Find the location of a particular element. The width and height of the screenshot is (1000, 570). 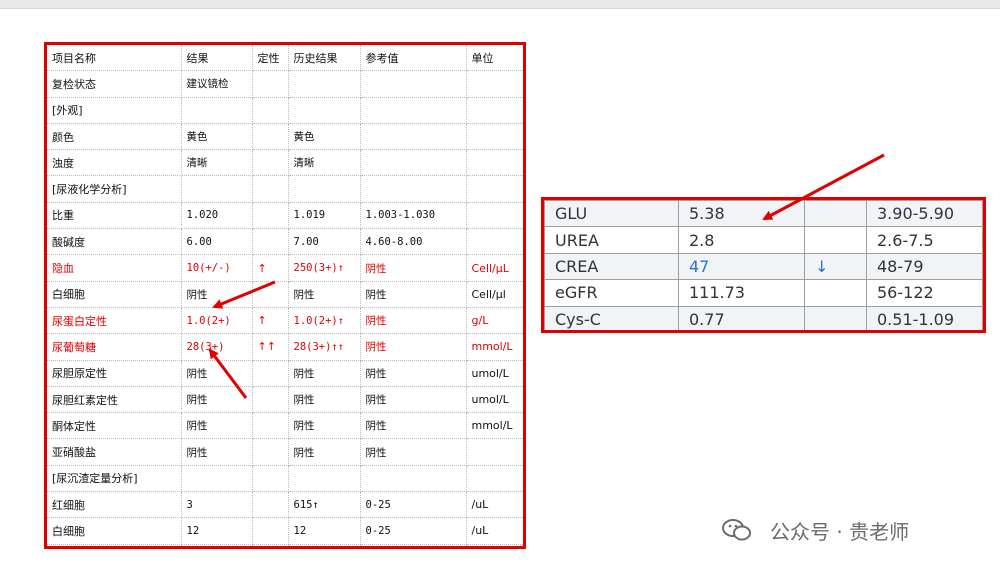

table-row: CREA 47 ↓ 48-79 is located at coordinates (763, 266).